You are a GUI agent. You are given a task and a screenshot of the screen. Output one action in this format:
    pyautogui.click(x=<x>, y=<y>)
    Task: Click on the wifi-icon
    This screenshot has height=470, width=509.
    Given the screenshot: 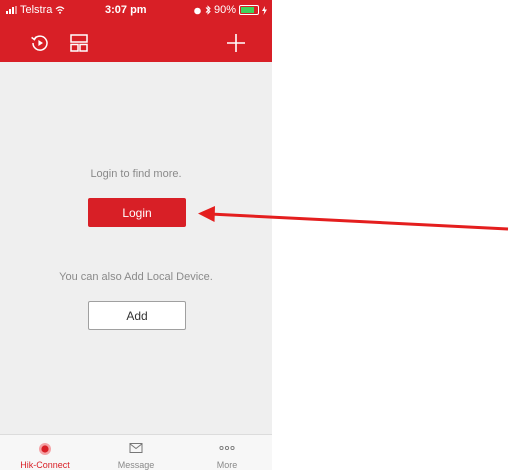 What is the action you would take?
    pyautogui.click(x=60, y=10)
    